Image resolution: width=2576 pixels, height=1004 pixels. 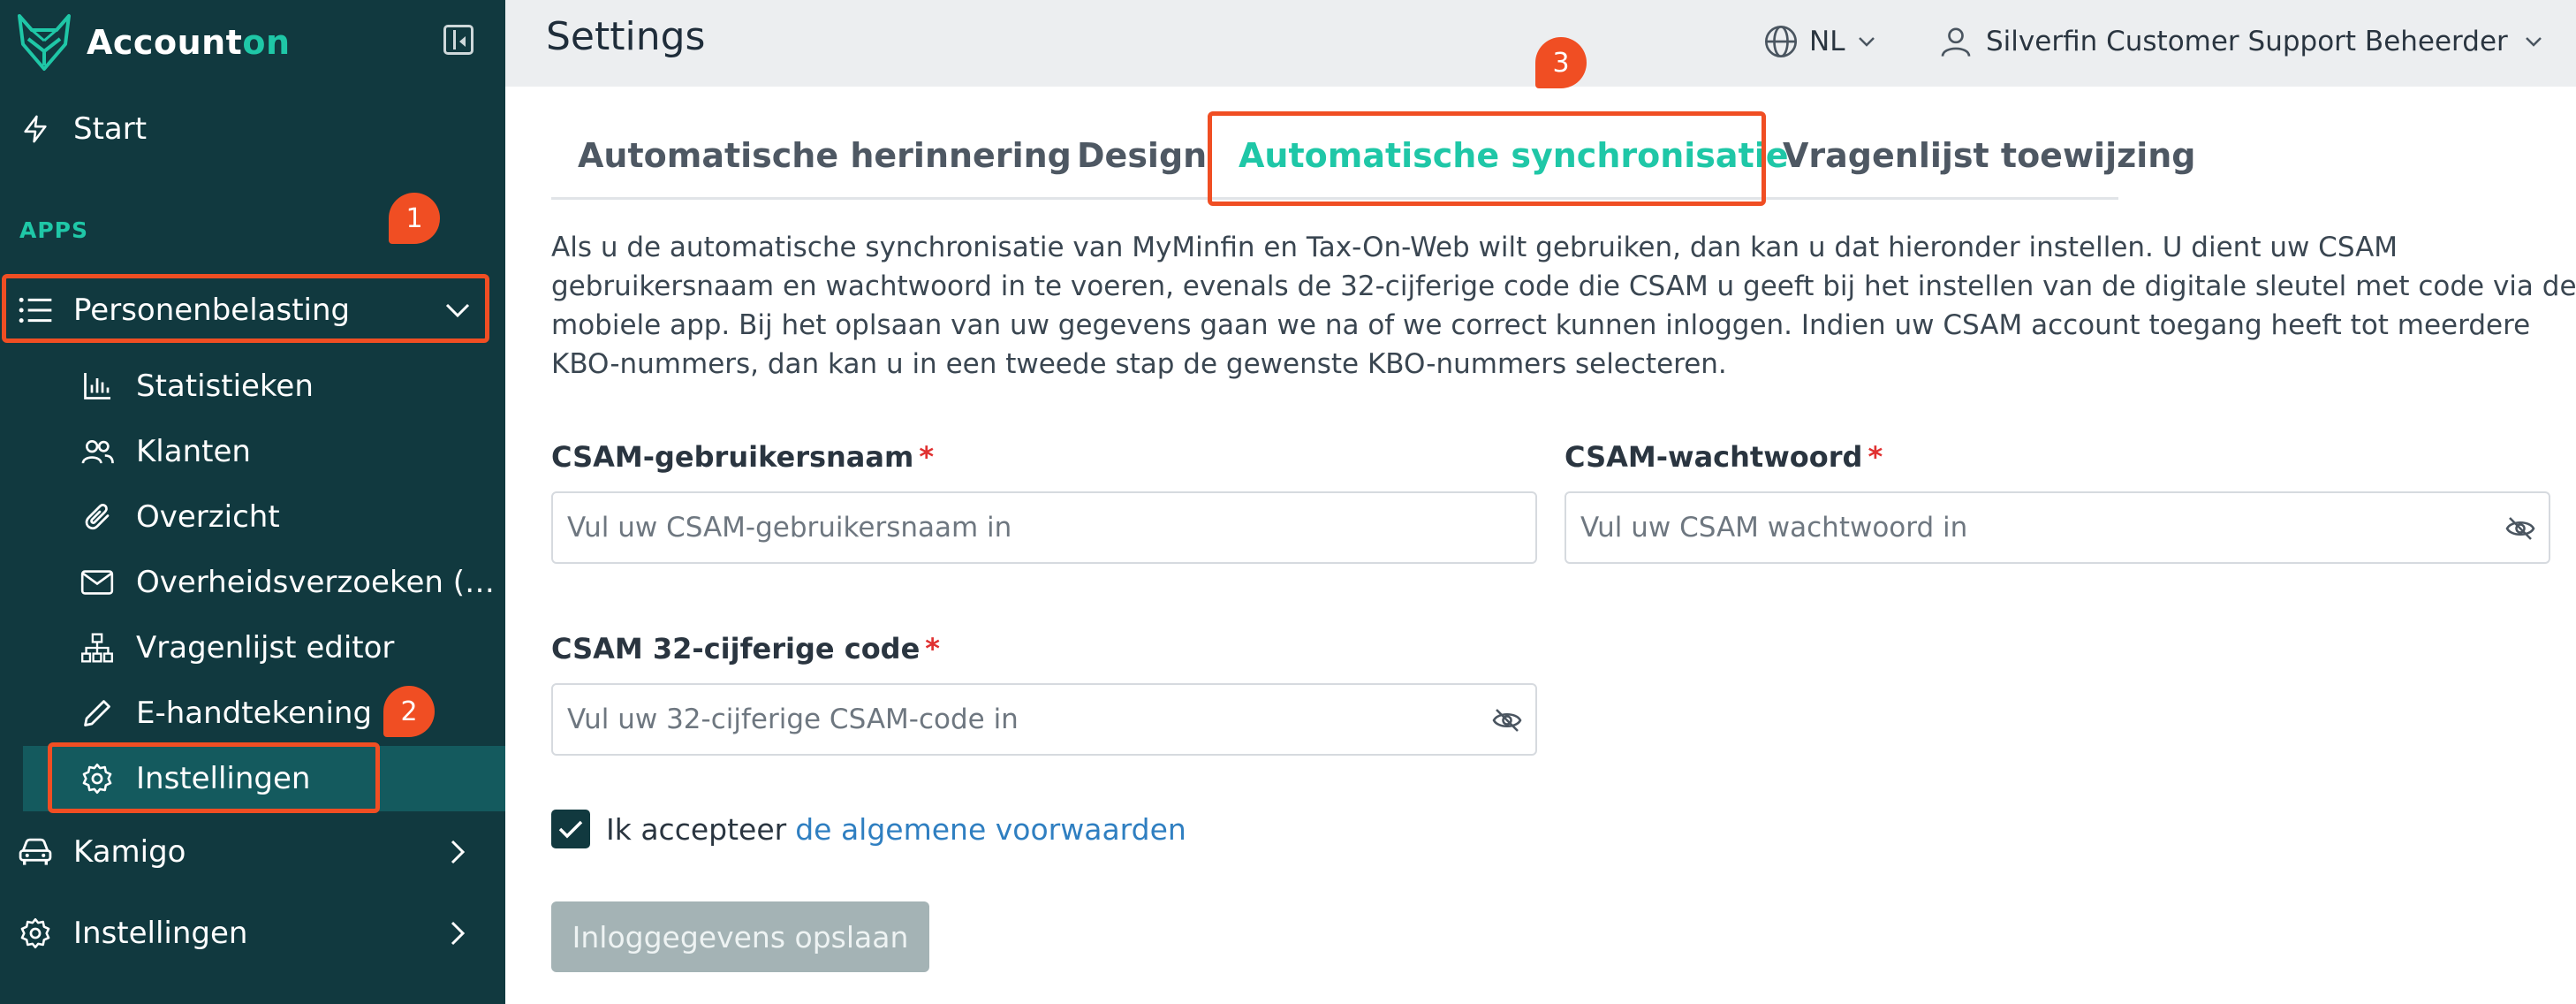 What do you see at coordinates (1827, 42) in the screenshot?
I see `language-label: NL` at bounding box center [1827, 42].